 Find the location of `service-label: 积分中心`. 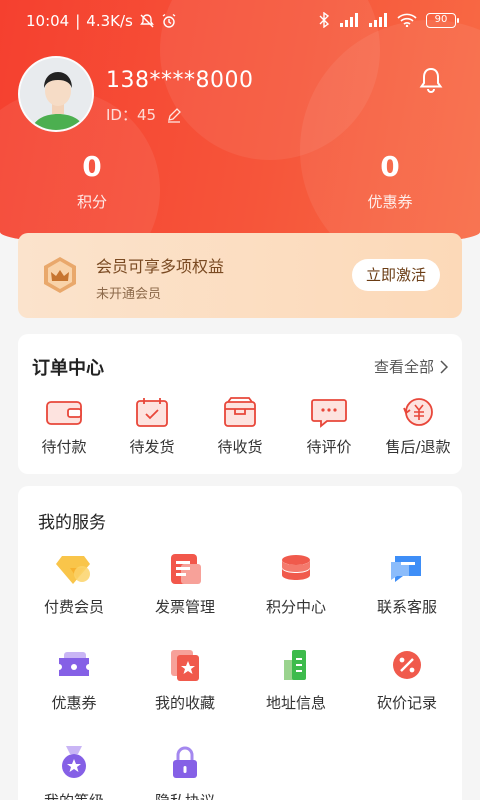

service-label: 积分中心 is located at coordinates (295, 607).